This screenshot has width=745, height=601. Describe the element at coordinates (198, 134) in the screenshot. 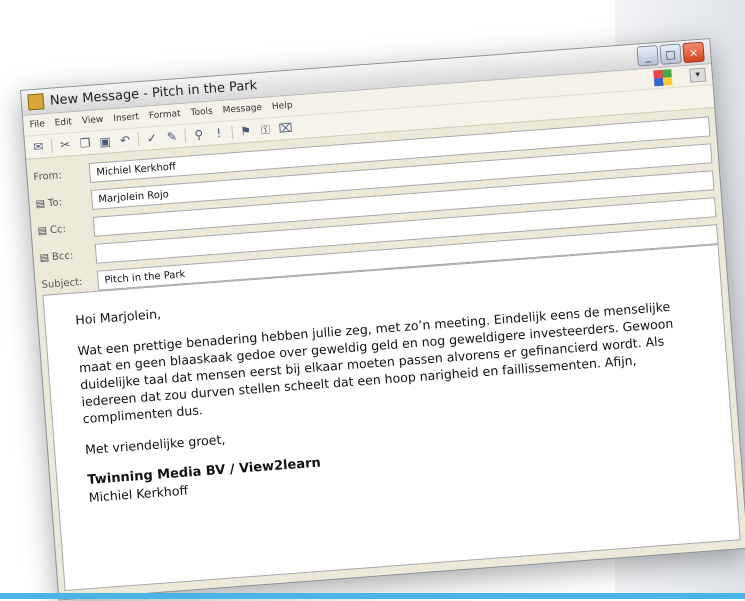

I see `attach-icon: ⚲` at that location.